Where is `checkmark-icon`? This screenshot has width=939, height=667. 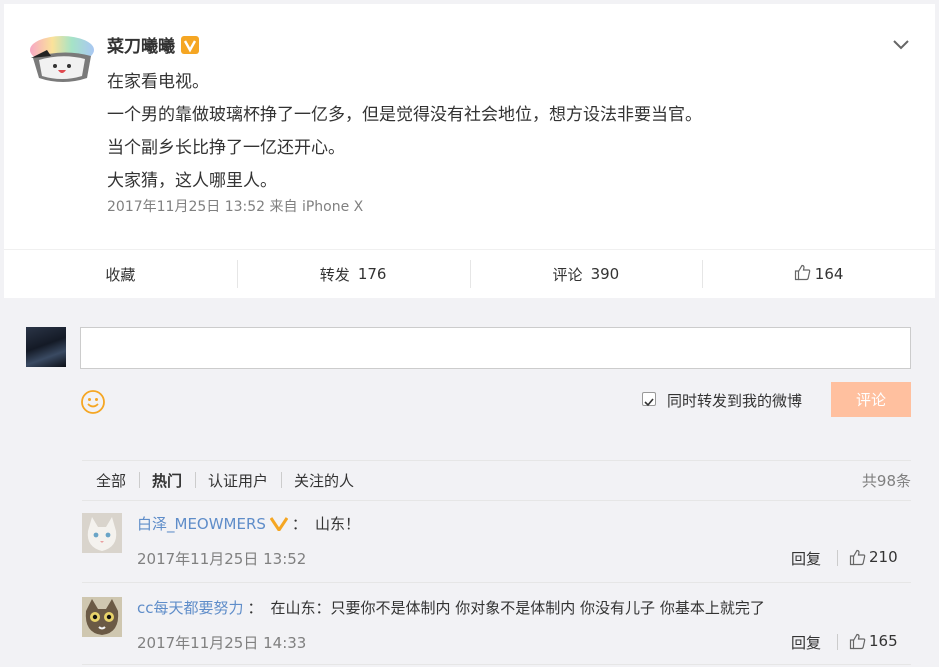
checkmark-icon is located at coordinates (649, 402).